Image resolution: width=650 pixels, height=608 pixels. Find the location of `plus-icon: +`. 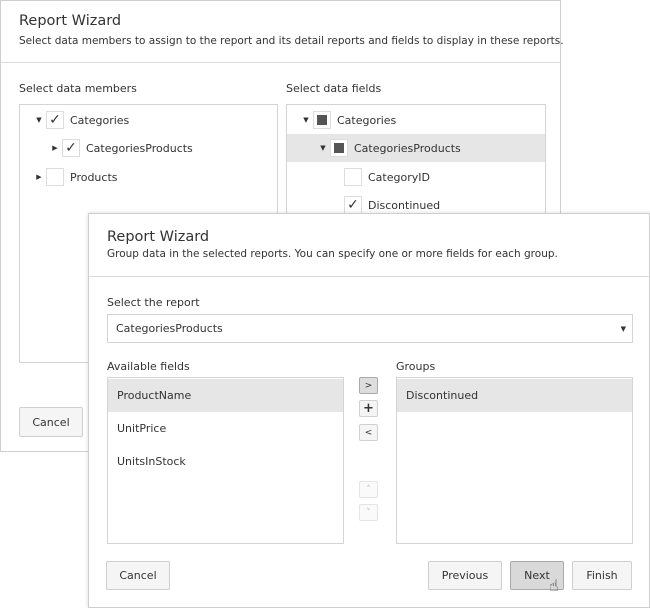

plus-icon: + is located at coordinates (368, 408).